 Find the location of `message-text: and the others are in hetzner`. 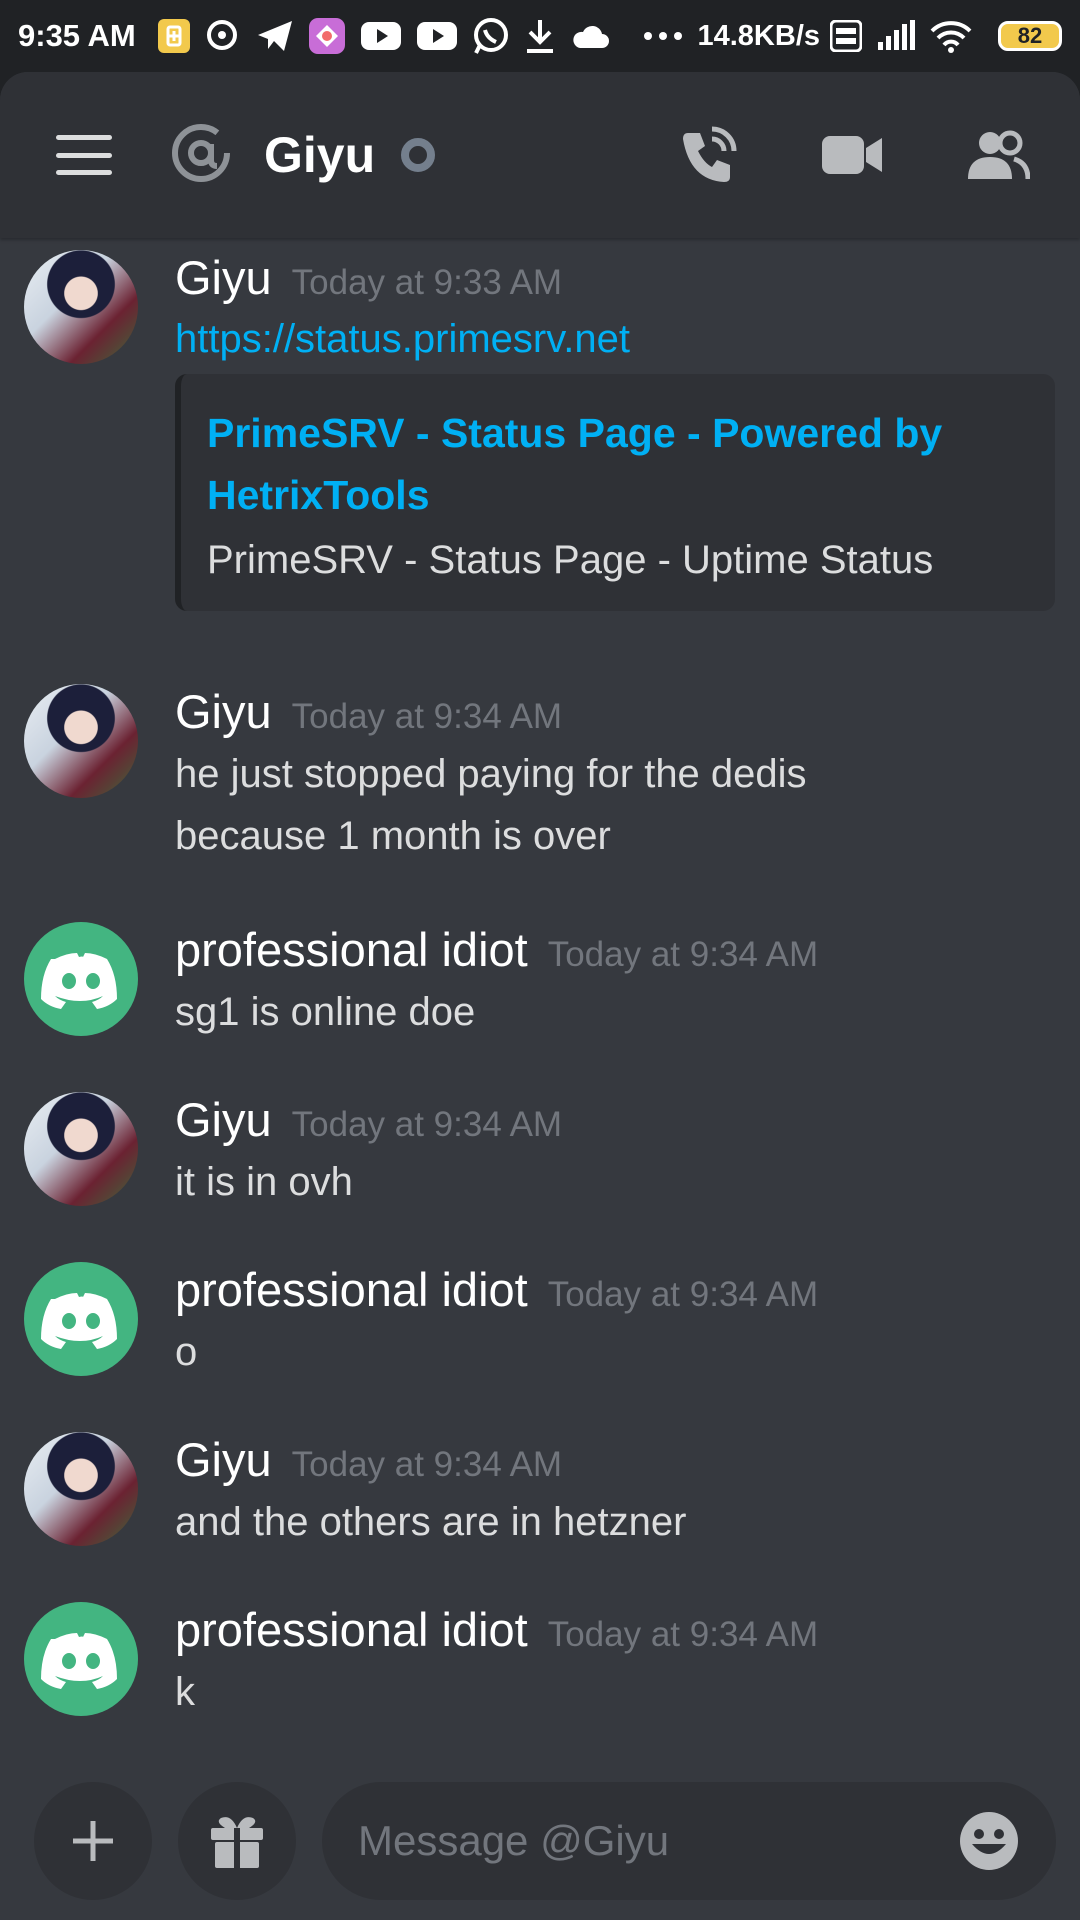

message-text: and the others are in hetzner is located at coordinates (431, 1522).